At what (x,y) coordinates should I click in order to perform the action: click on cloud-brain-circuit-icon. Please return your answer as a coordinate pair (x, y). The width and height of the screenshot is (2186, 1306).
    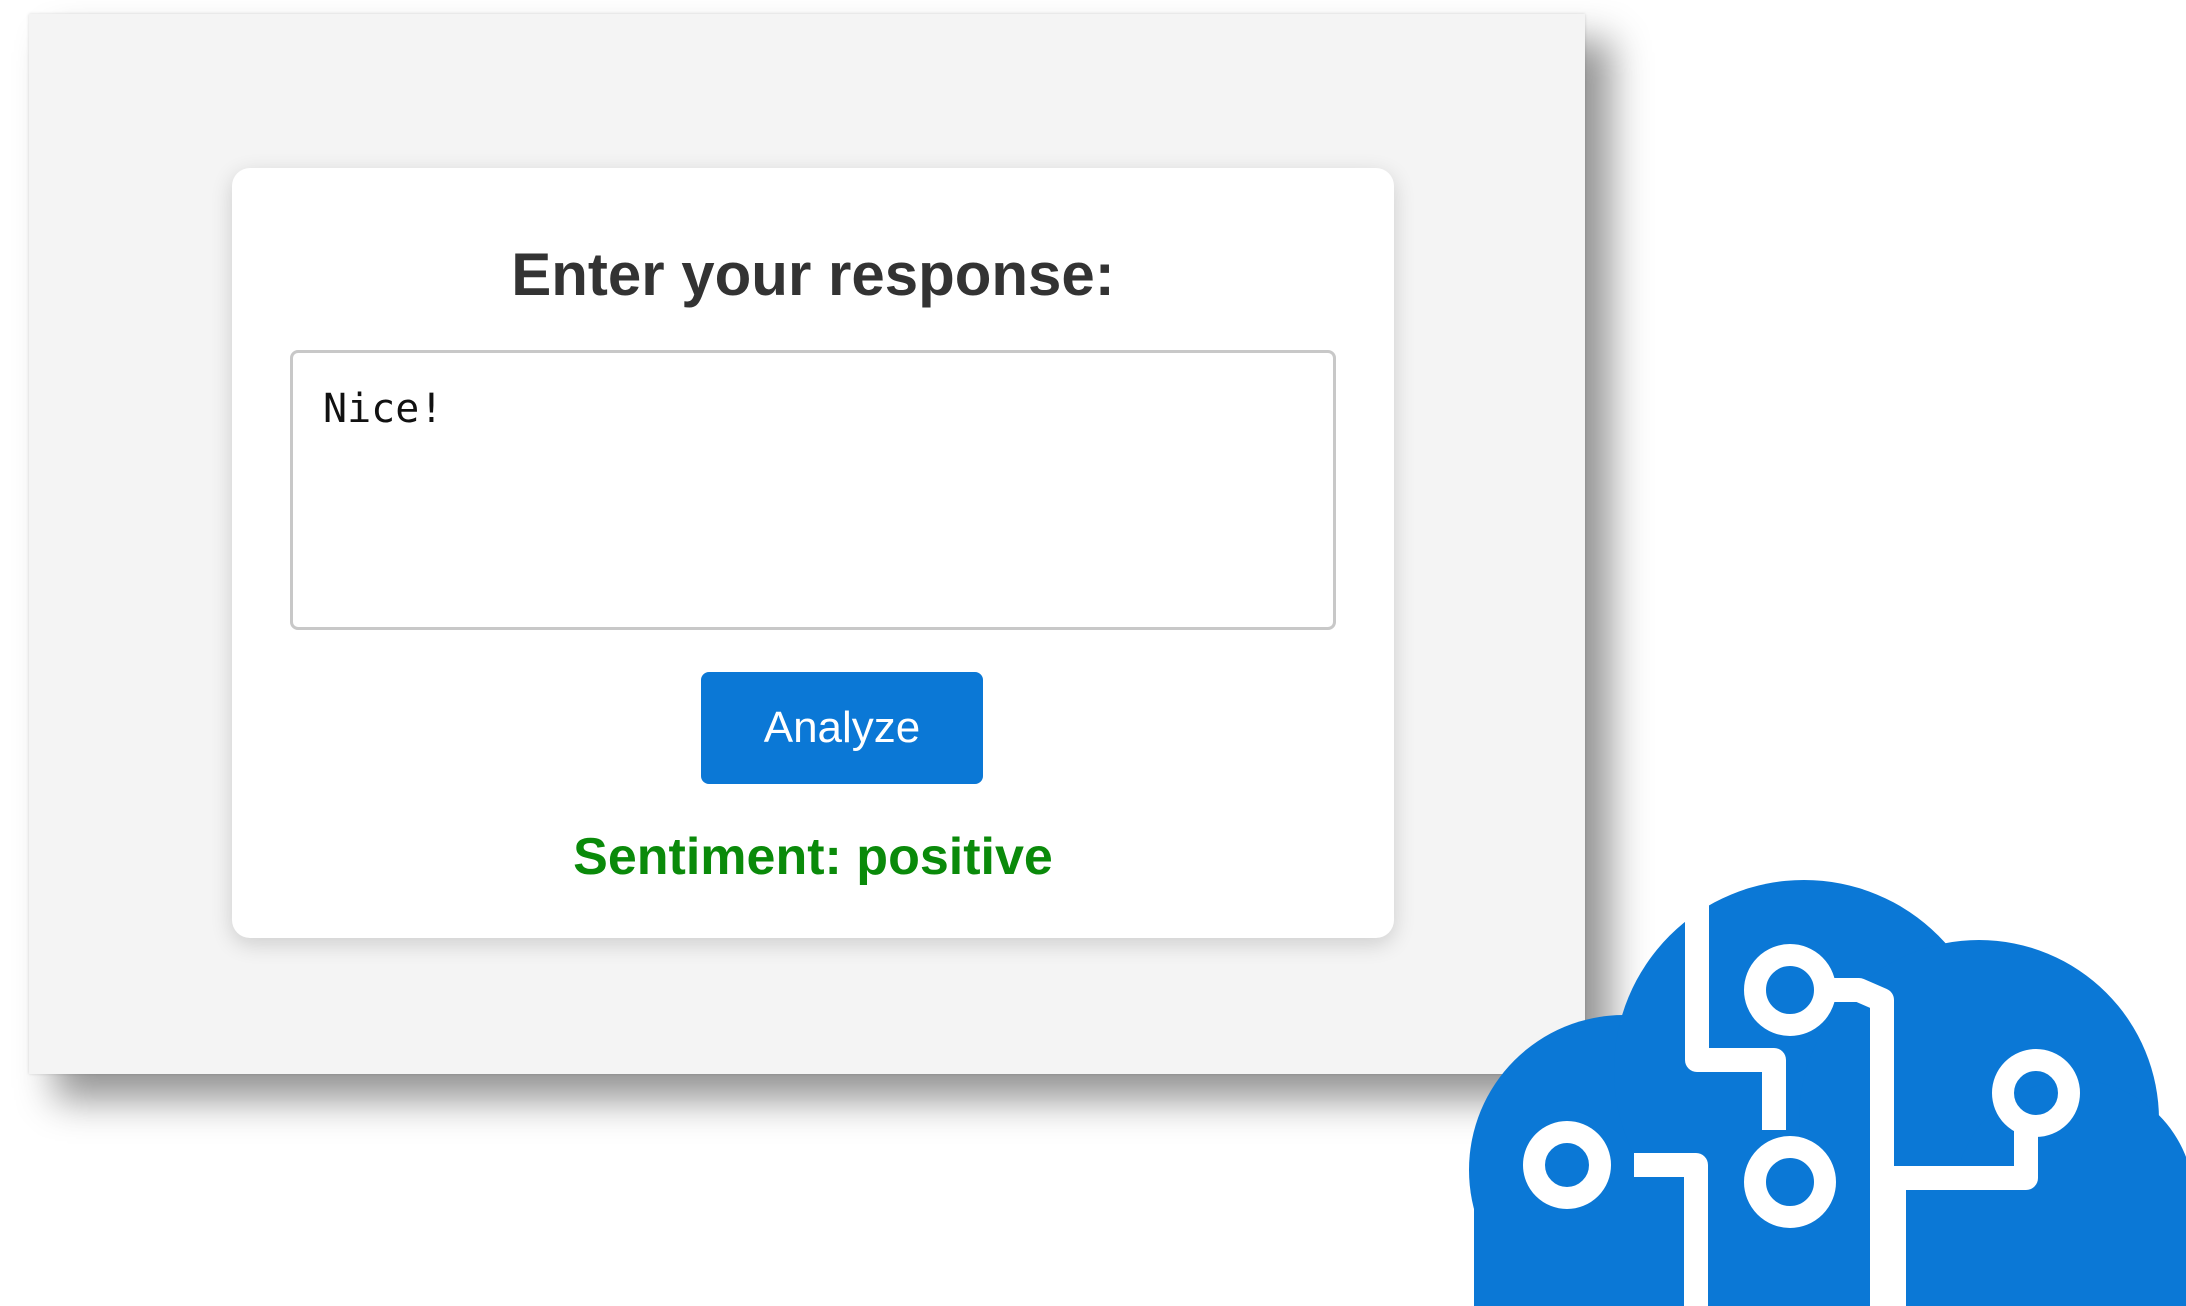
    Looking at the image, I should click on (1827, 1093).